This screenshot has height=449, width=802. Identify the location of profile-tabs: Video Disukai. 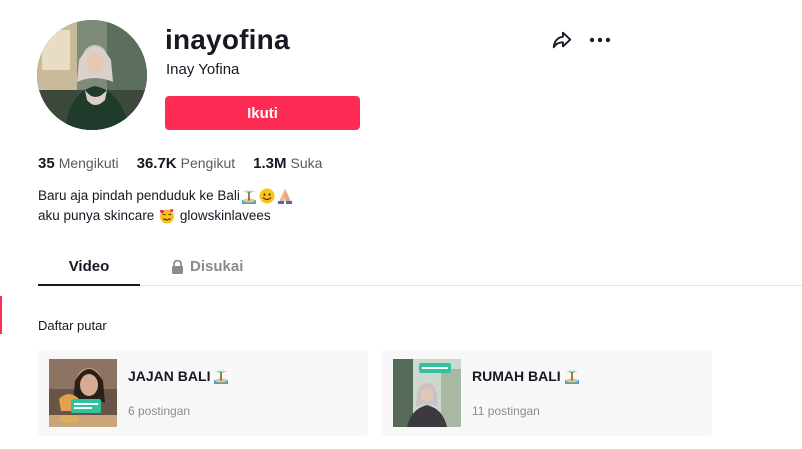
(420, 270).